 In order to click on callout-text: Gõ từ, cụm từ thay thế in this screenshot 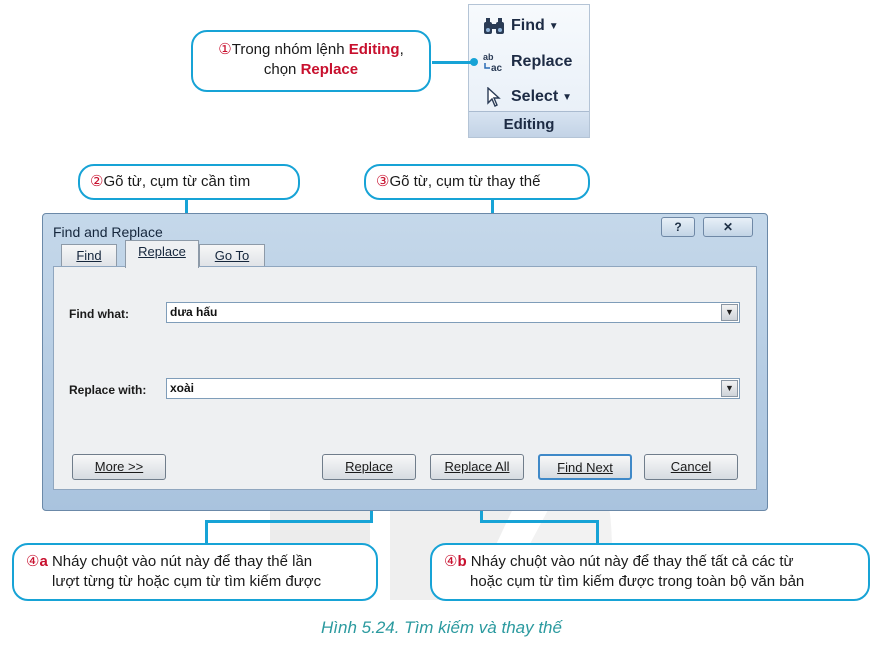, I will do `click(465, 181)`.